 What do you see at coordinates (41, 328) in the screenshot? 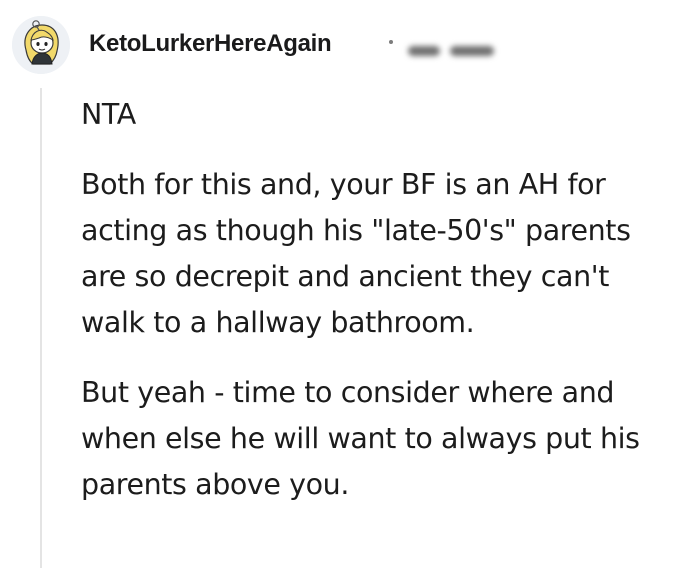
I see `thread-line` at bounding box center [41, 328].